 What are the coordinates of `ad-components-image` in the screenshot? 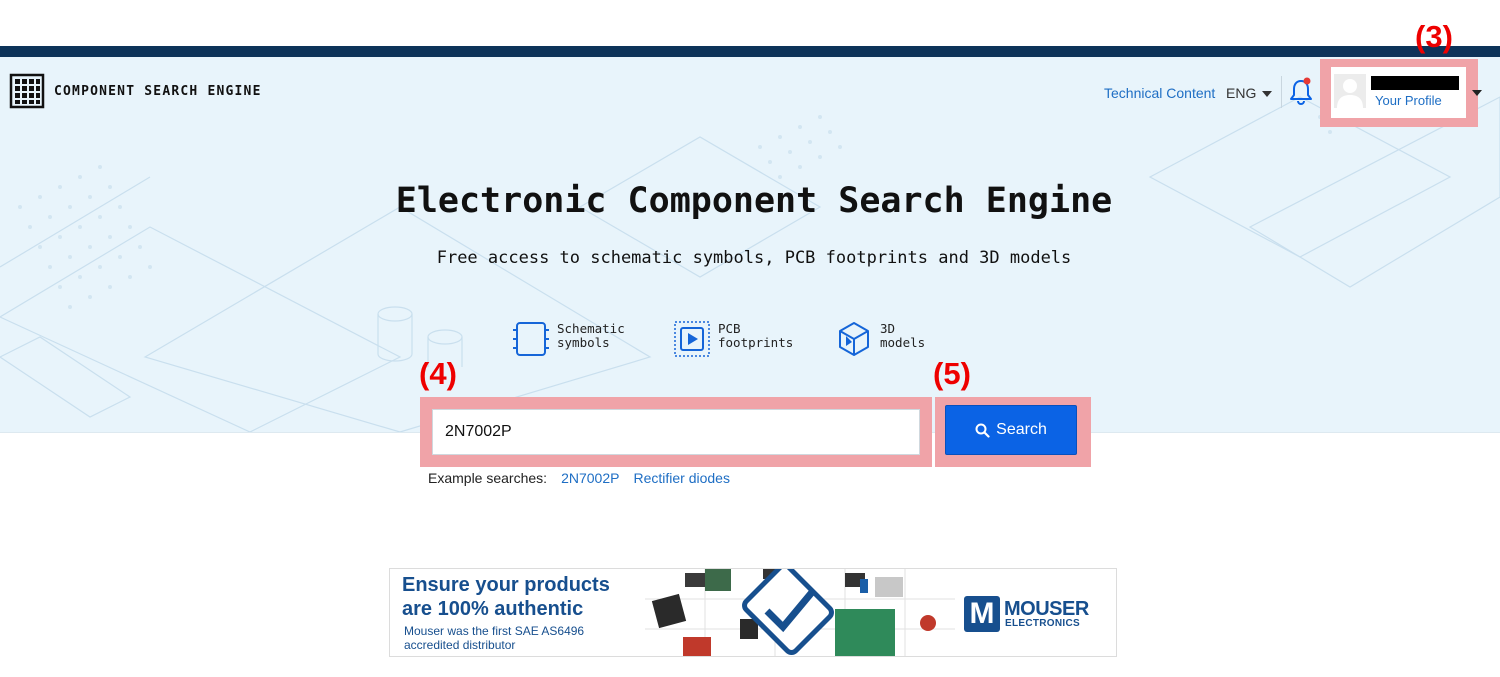 It's located at (800, 612).